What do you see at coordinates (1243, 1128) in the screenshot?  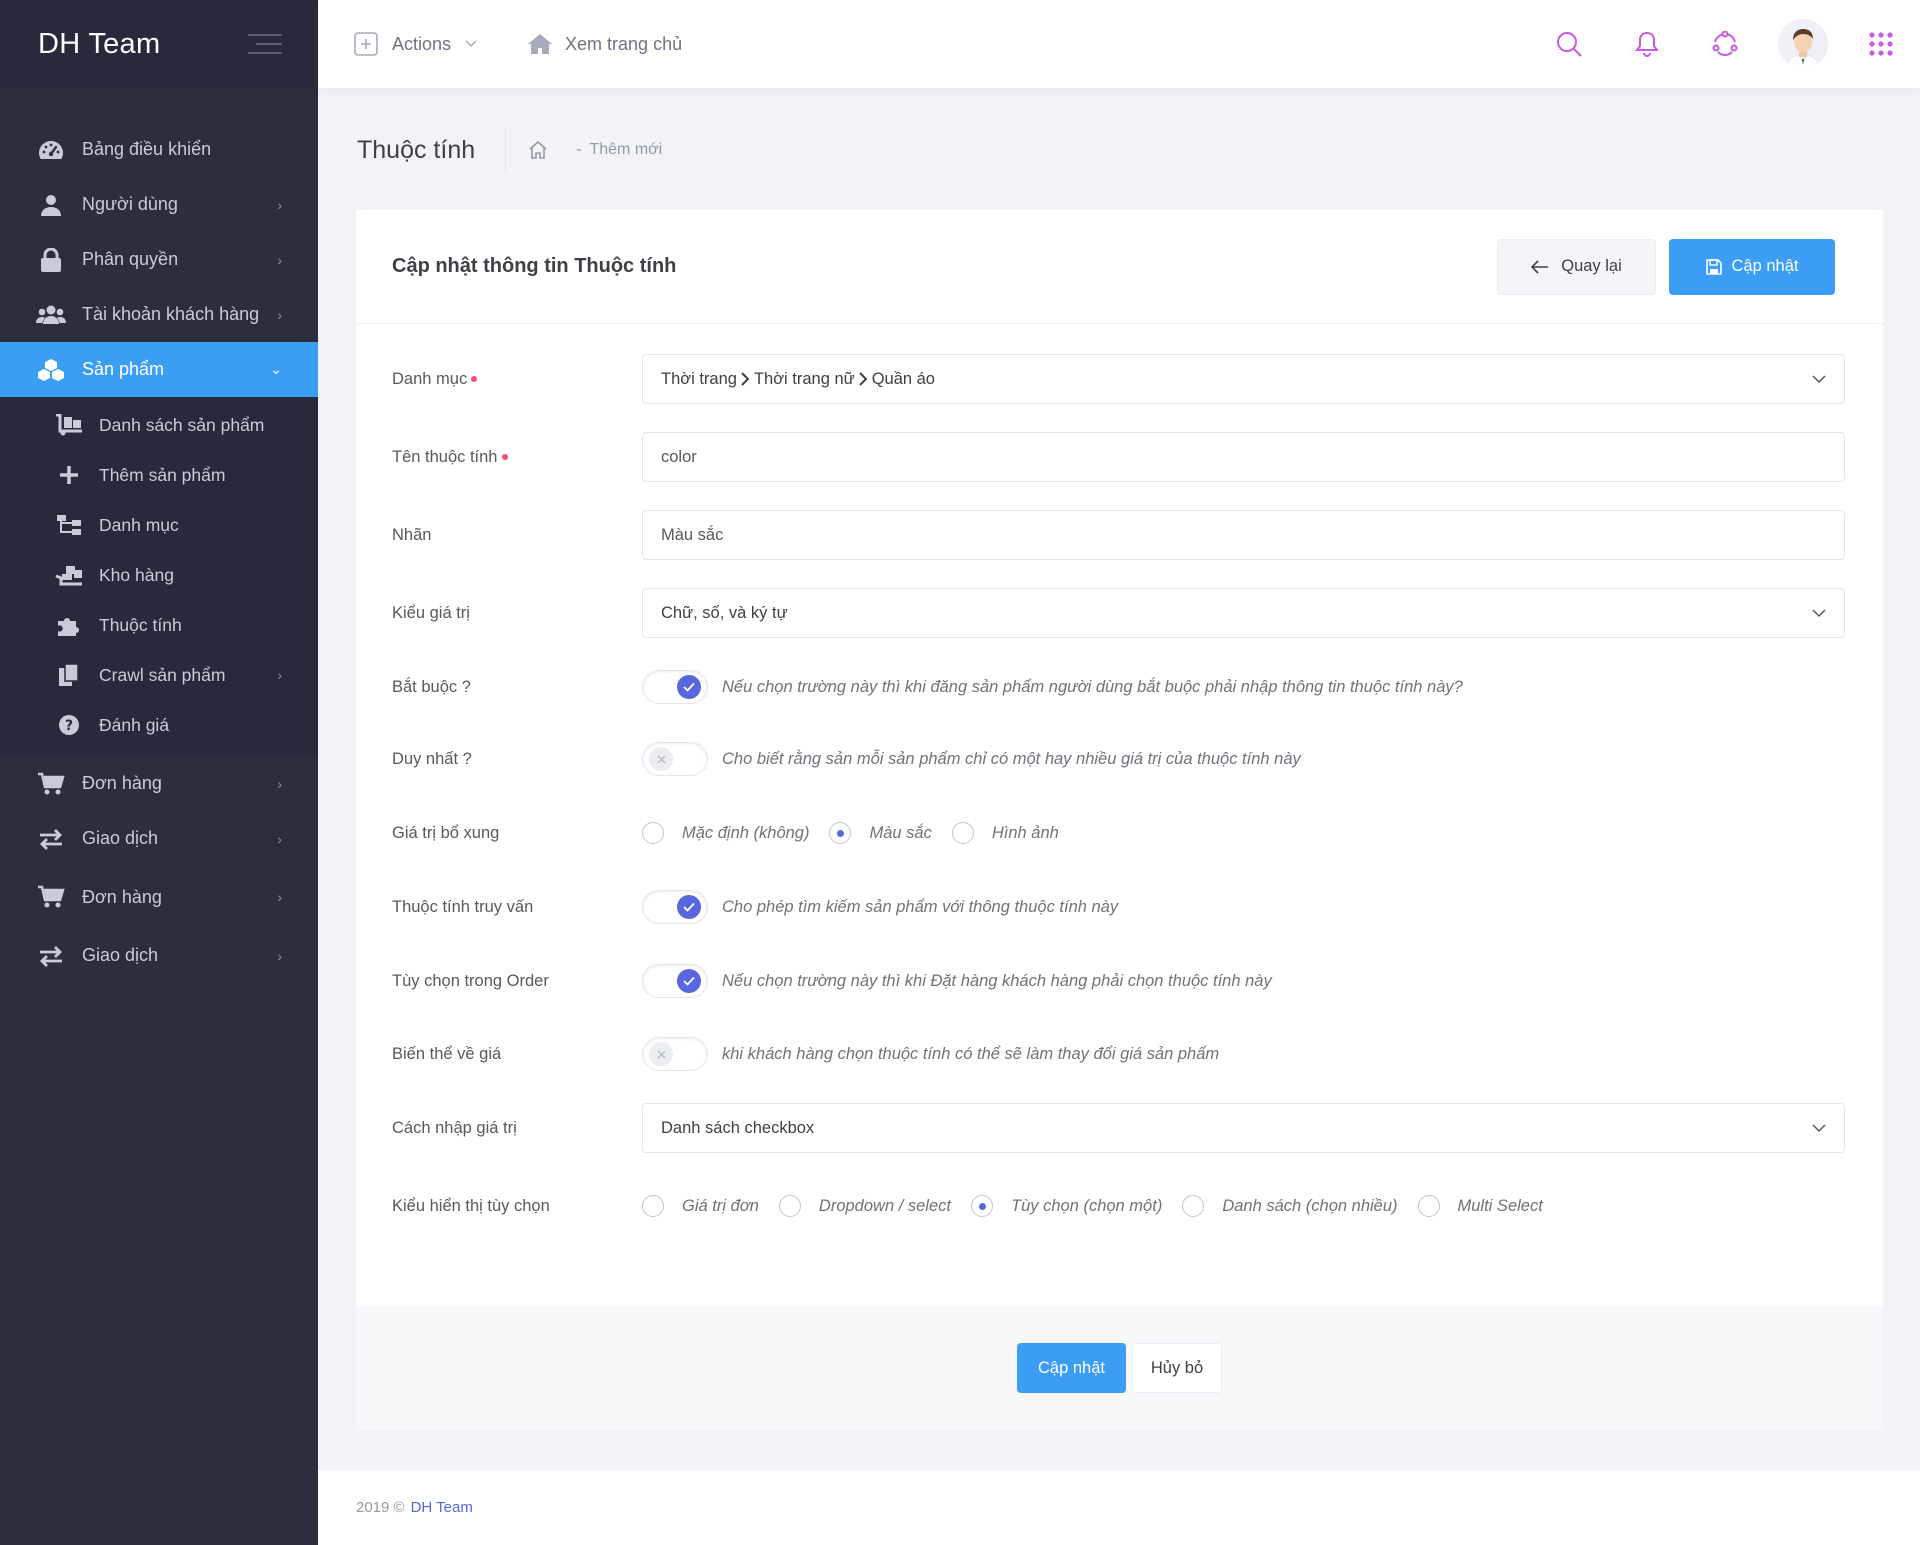 I see `input-method-select: Danh sách checkbox` at bounding box center [1243, 1128].